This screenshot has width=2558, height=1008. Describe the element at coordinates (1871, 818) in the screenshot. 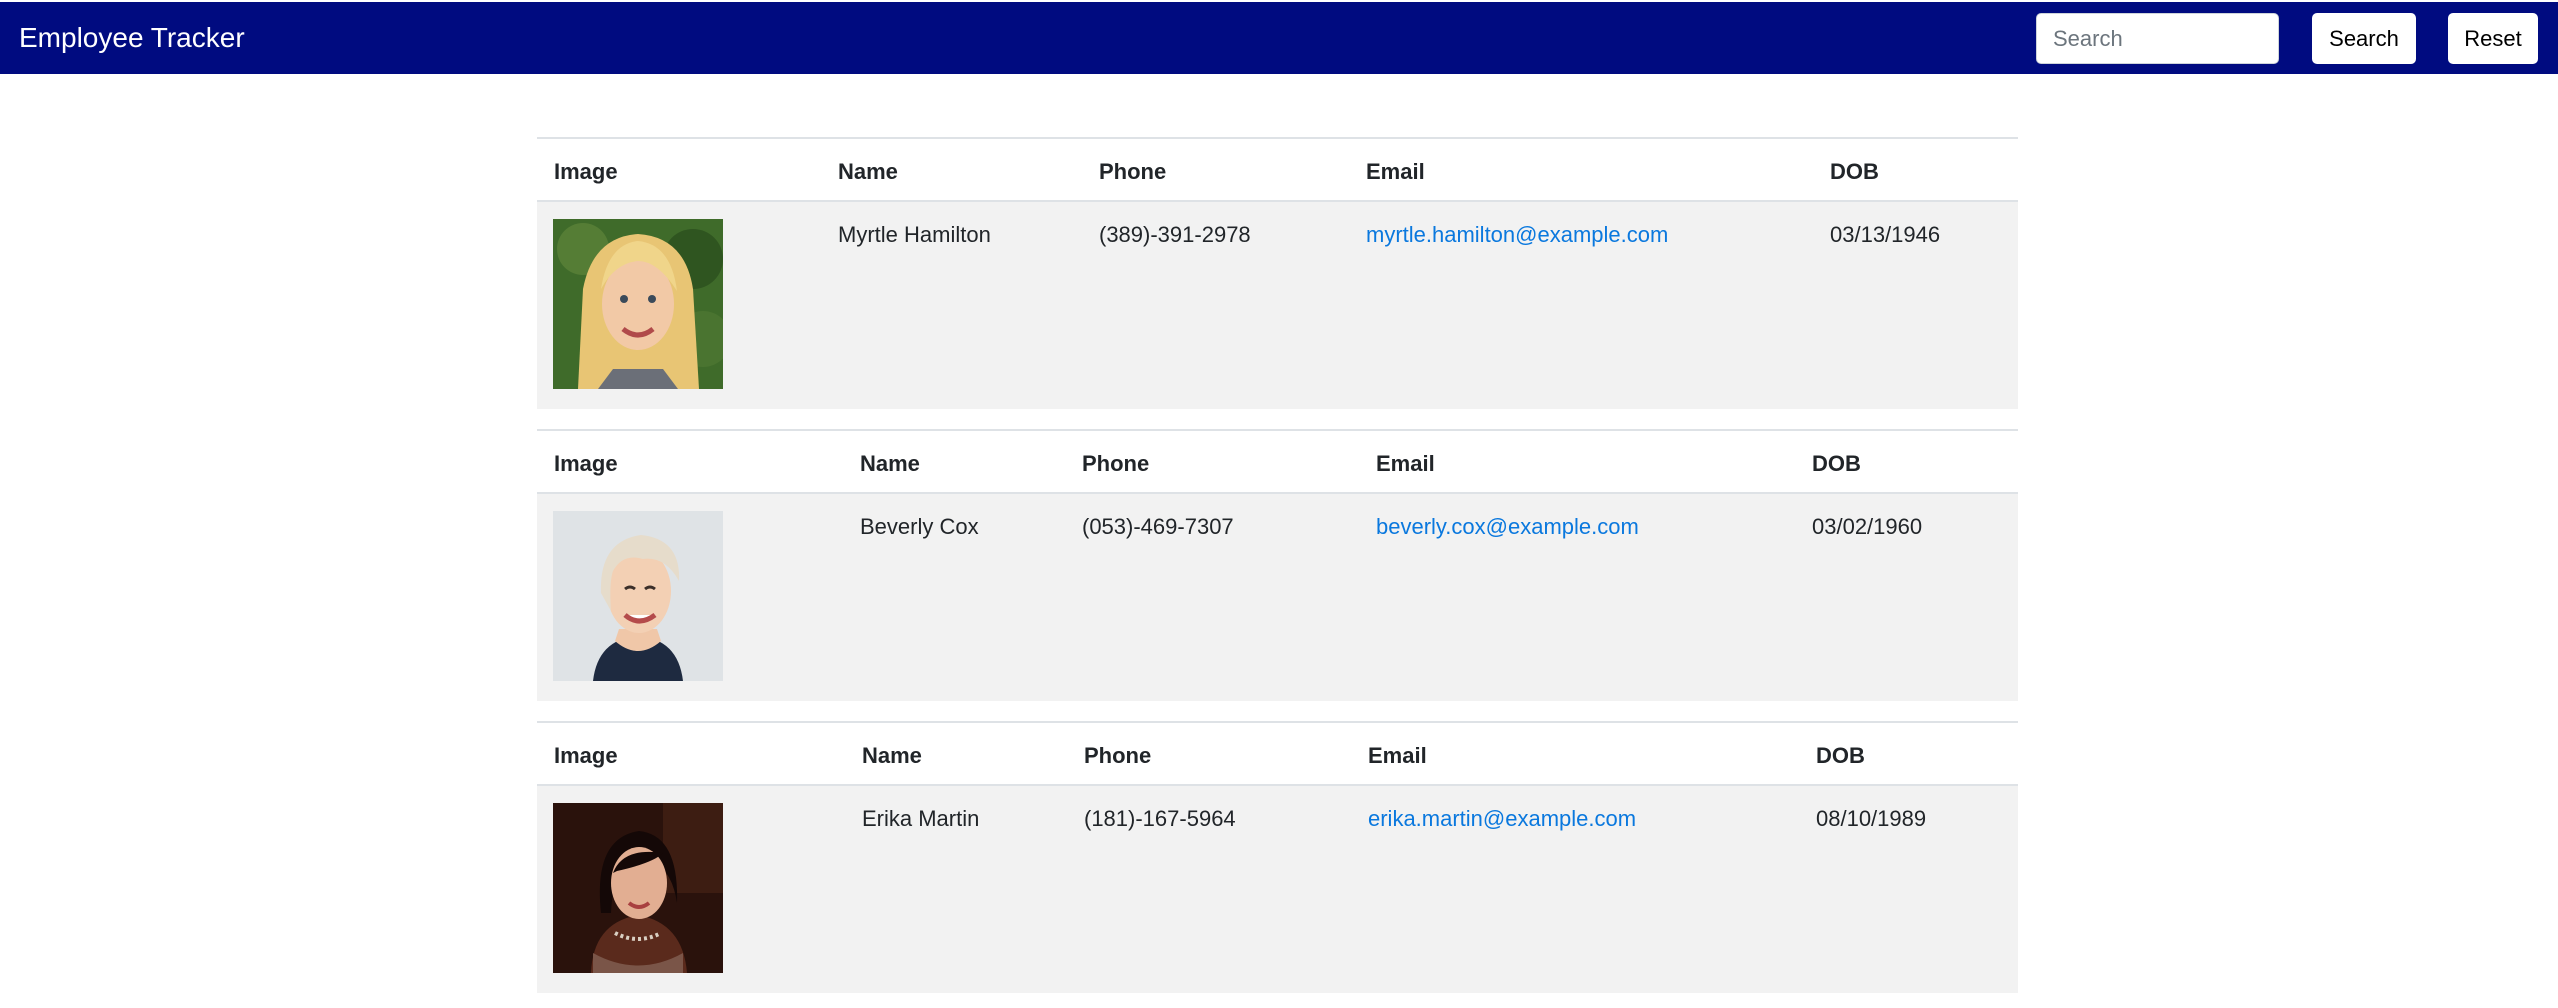

I see `employee-dob: 08/10/1989` at that location.